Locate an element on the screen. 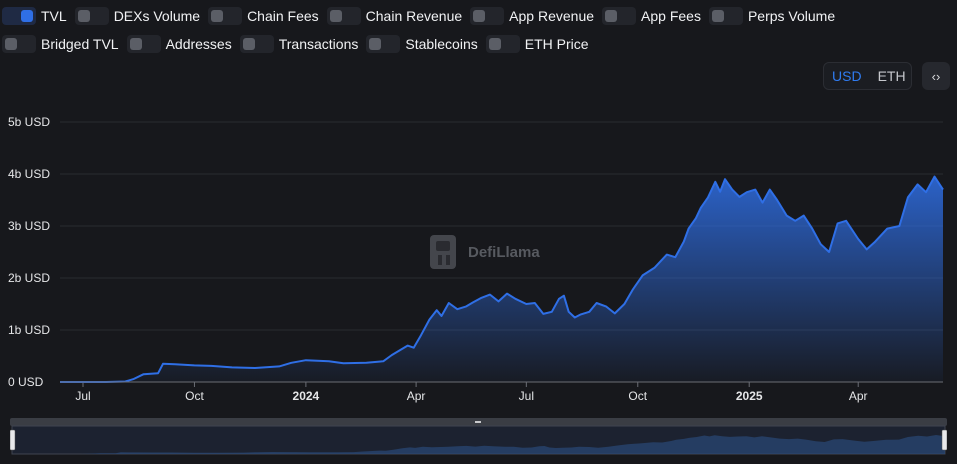  toggle-perps-volume: Perps Volume is located at coordinates (772, 16).